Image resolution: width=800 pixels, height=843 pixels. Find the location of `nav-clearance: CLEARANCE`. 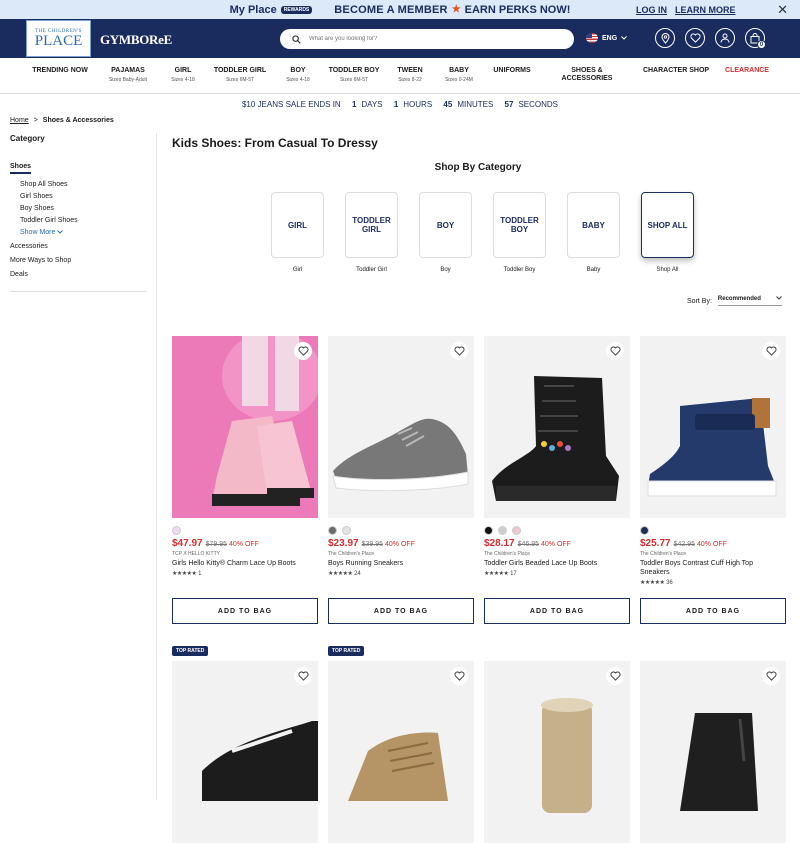

nav-clearance: CLEARANCE is located at coordinates (747, 71).